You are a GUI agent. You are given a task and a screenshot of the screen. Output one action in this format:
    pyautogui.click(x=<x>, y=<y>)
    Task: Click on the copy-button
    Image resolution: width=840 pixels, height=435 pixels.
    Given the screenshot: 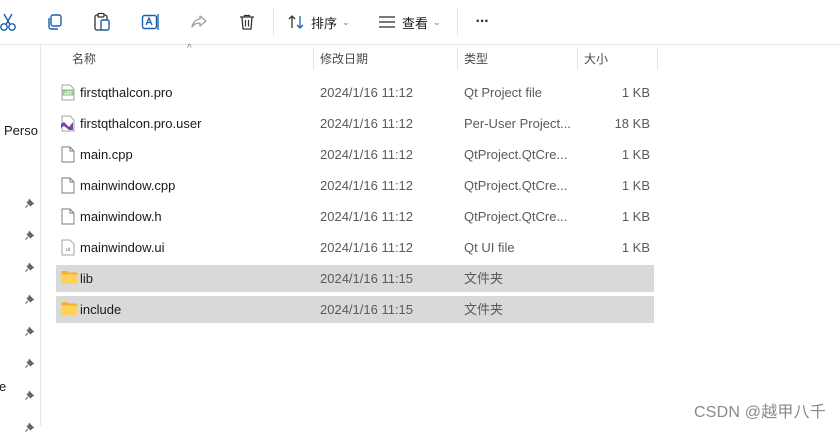 What is the action you would take?
    pyautogui.click(x=55, y=22)
    